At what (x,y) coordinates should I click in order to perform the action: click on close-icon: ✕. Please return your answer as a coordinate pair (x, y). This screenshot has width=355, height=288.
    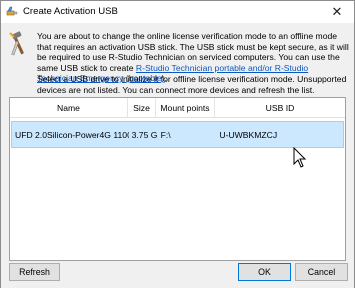
    Looking at the image, I should click on (337, 11).